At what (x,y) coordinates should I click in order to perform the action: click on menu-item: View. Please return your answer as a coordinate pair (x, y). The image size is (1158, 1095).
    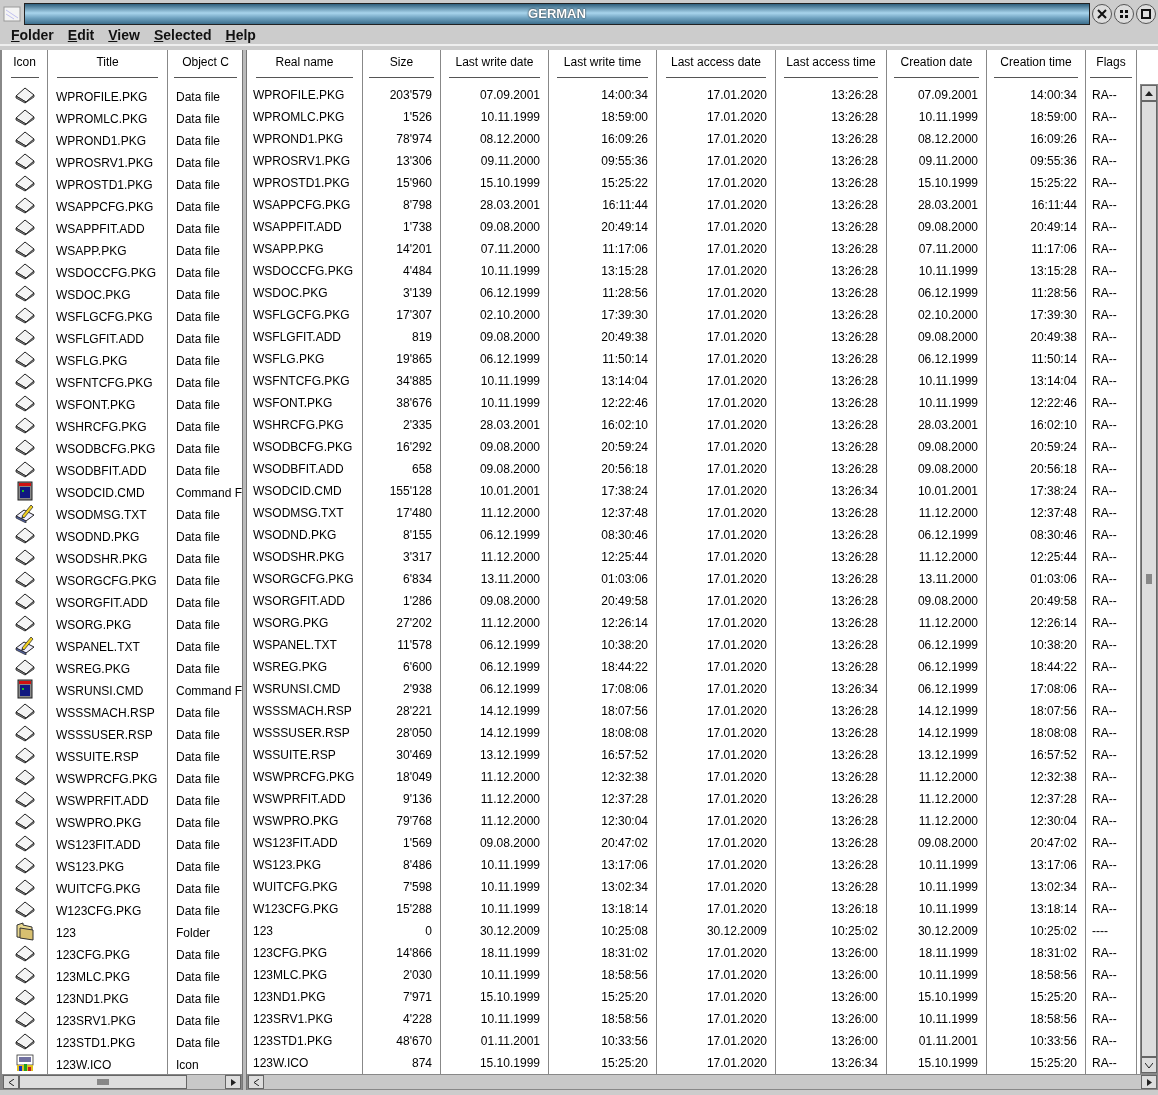
    Looking at the image, I should click on (124, 35).